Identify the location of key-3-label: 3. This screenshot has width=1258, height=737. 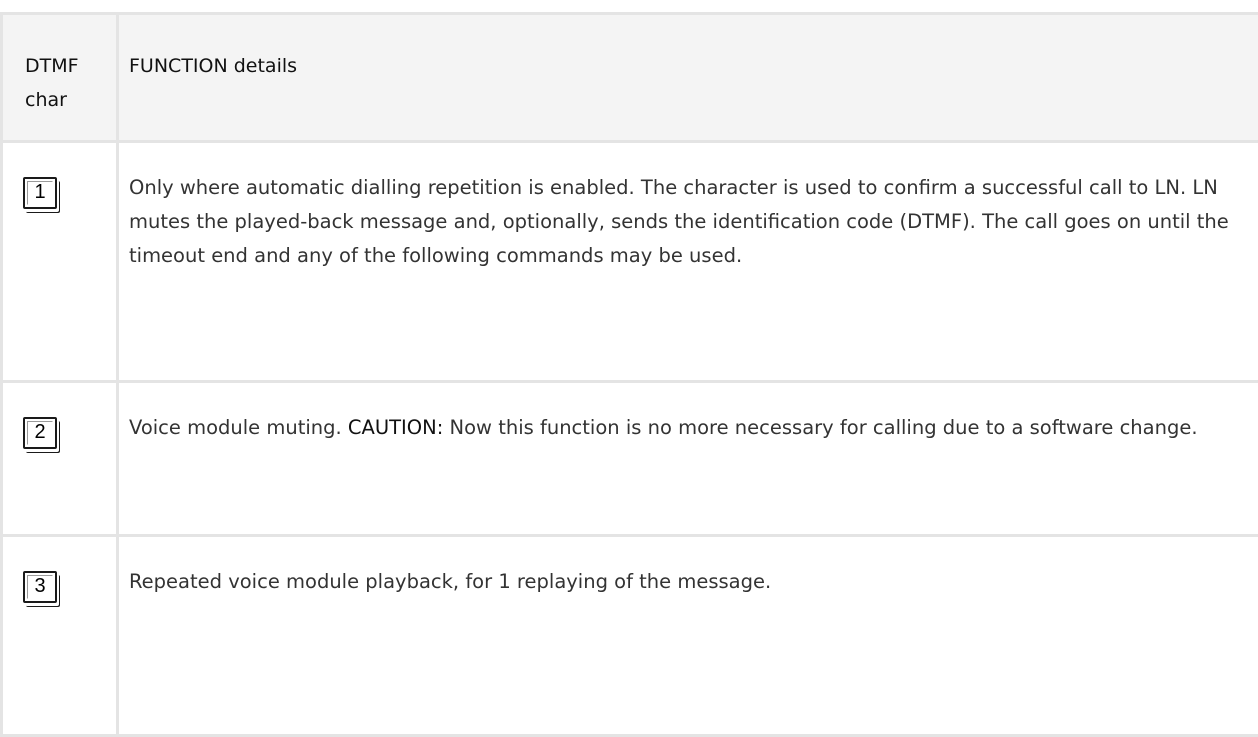
(40, 586).